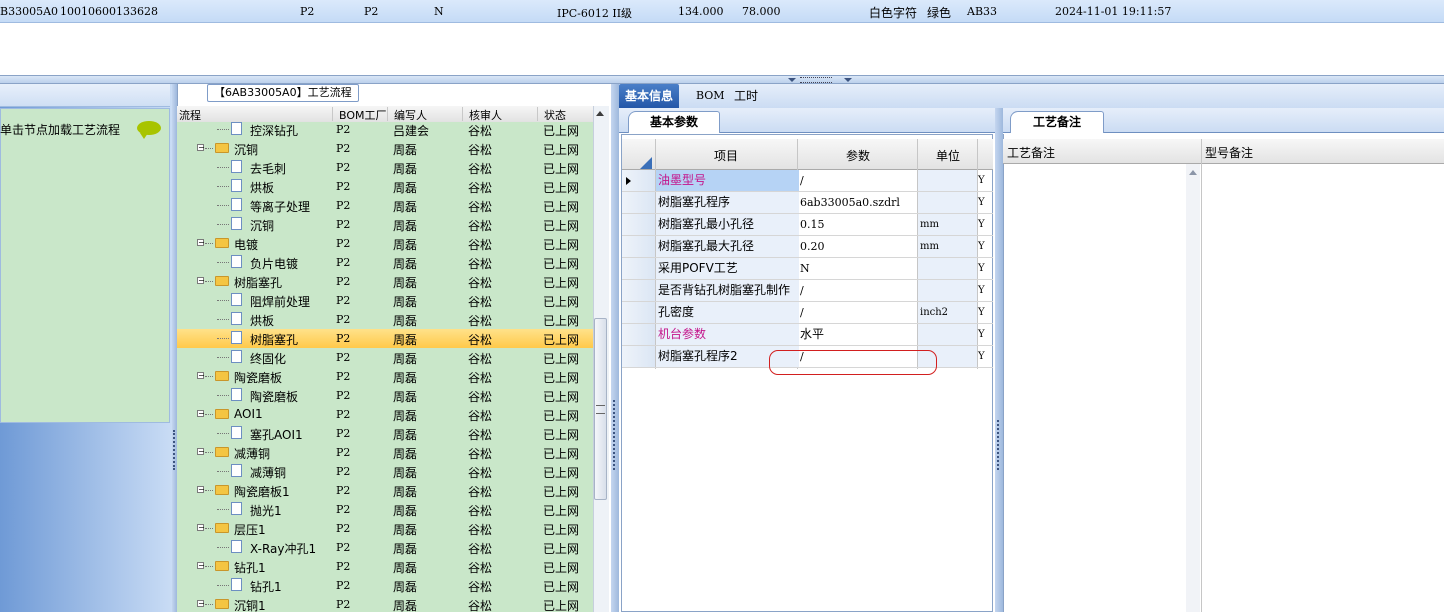 This screenshot has height=612, width=1444. What do you see at coordinates (1031, 152) in the screenshot?
I see `notes-col-process: 工艺备注` at bounding box center [1031, 152].